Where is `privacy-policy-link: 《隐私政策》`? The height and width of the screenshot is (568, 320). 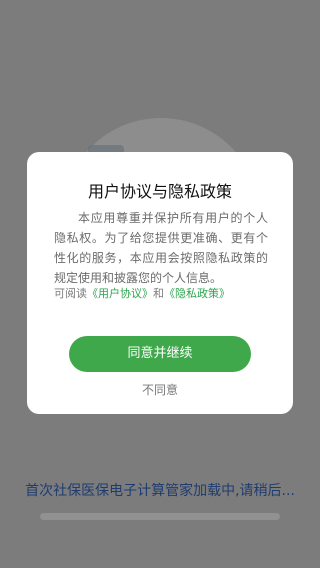 privacy-policy-link: 《隐私政策》 is located at coordinates (197, 293).